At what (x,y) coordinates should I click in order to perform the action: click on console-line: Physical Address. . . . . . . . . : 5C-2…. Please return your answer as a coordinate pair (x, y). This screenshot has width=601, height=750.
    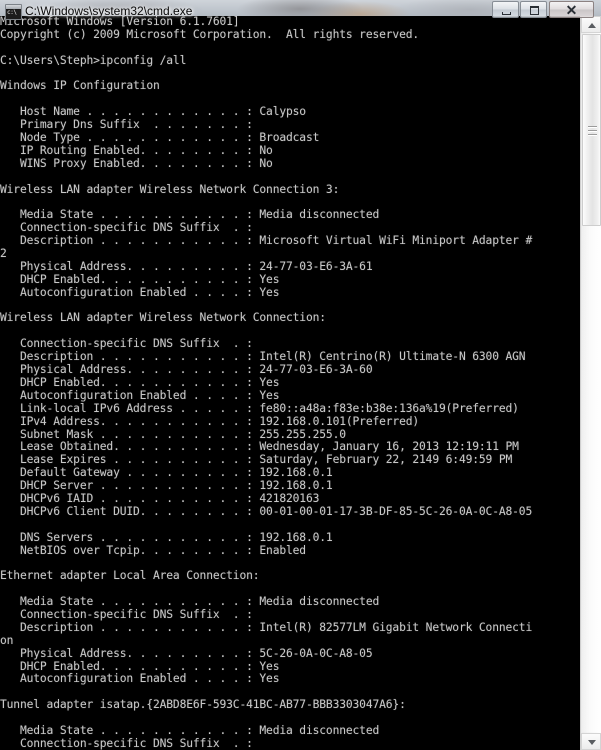
    Looking at the image, I should click on (186, 653).